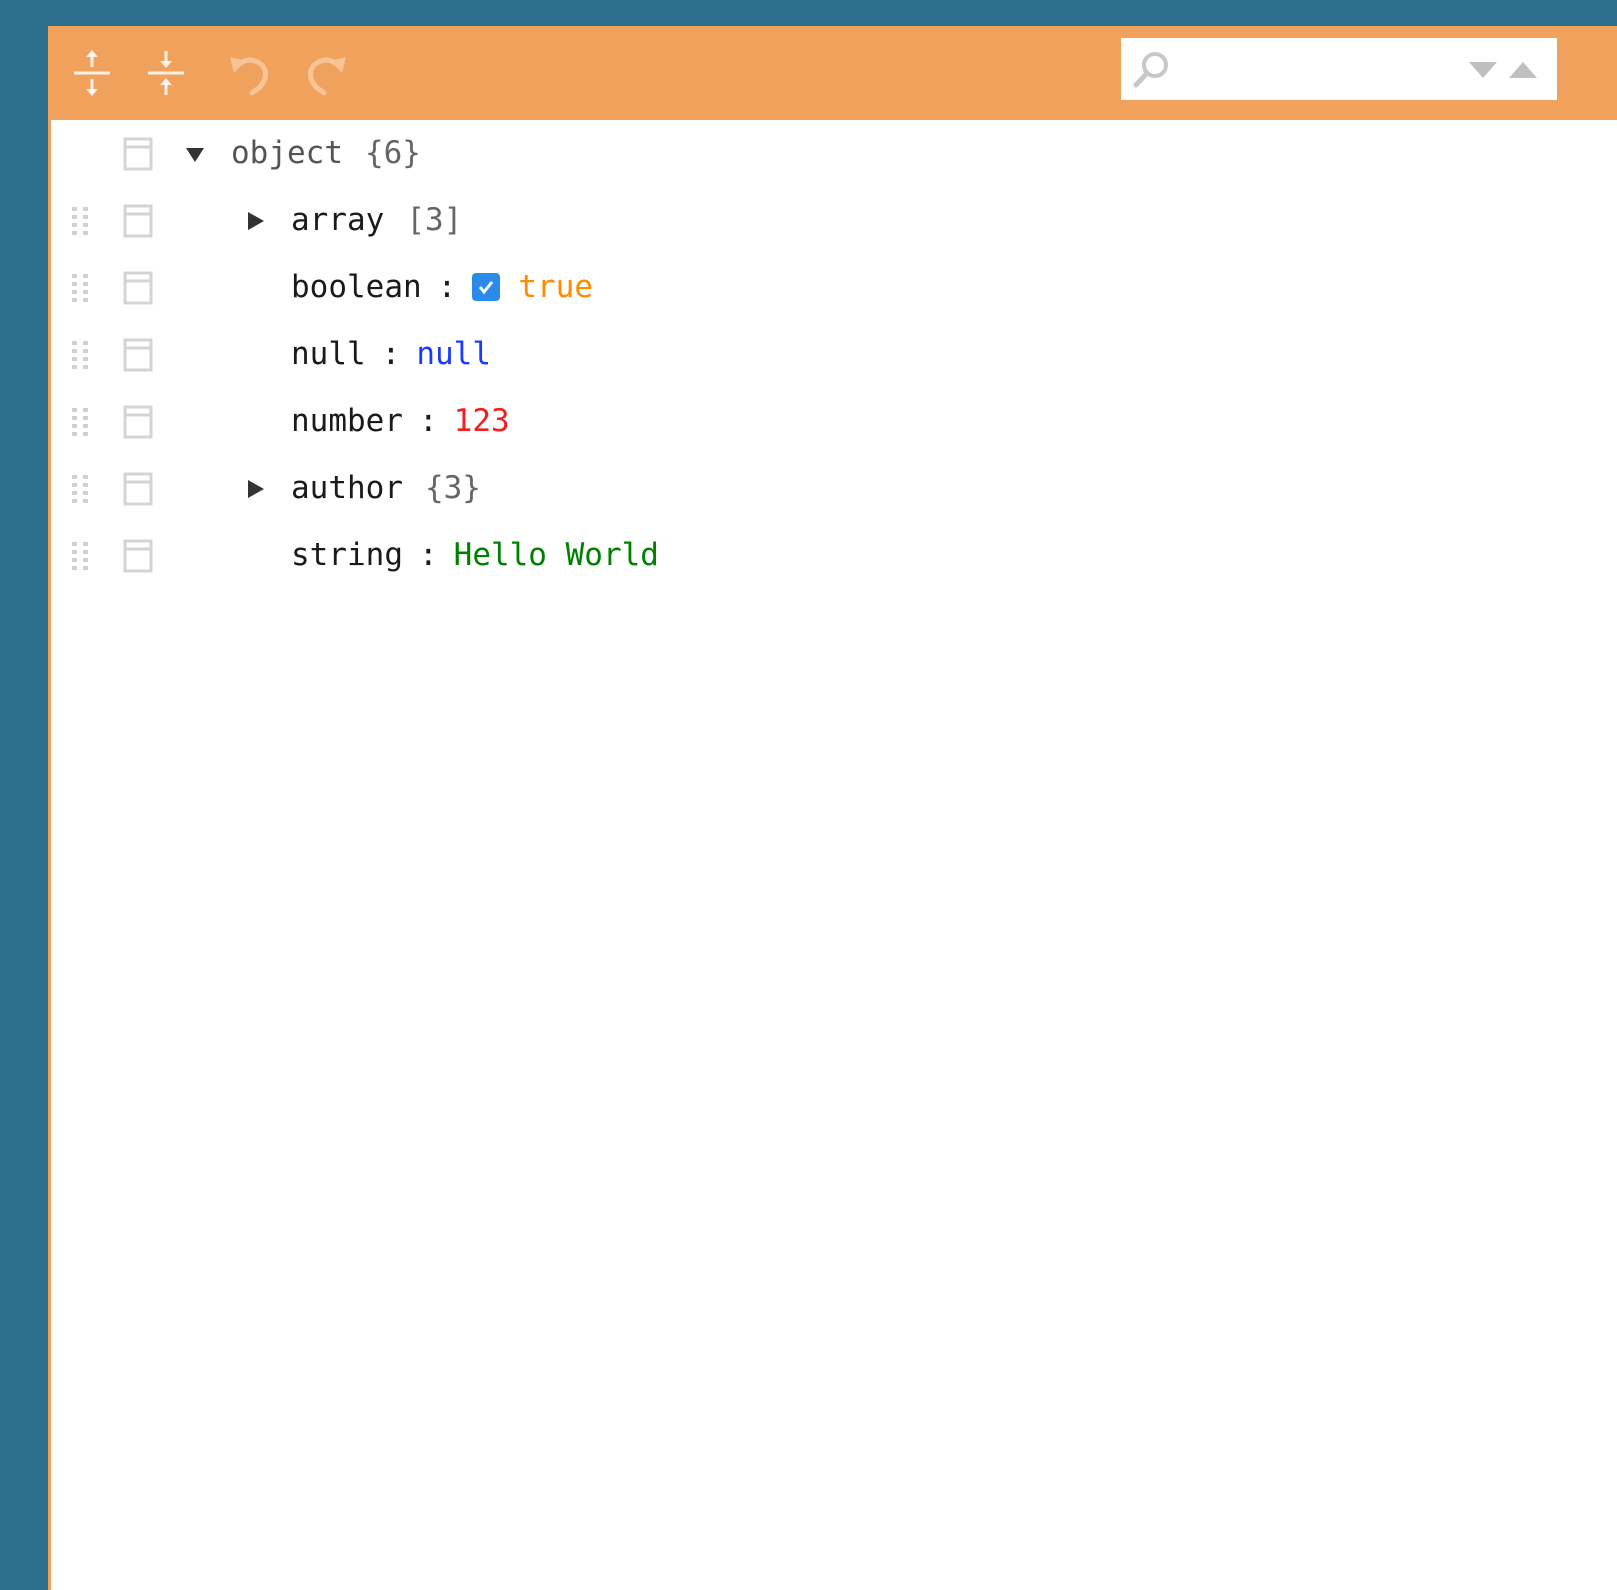 Image resolution: width=1617 pixels, height=1590 pixels. I want to click on expand-all-button, so click(92, 73).